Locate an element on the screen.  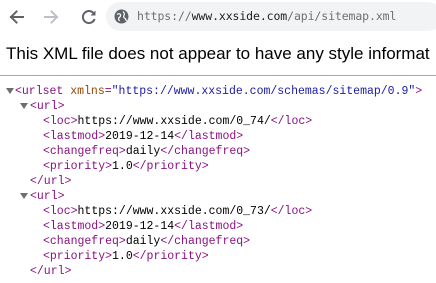
globe-icon is located at coordinates (121, 16).